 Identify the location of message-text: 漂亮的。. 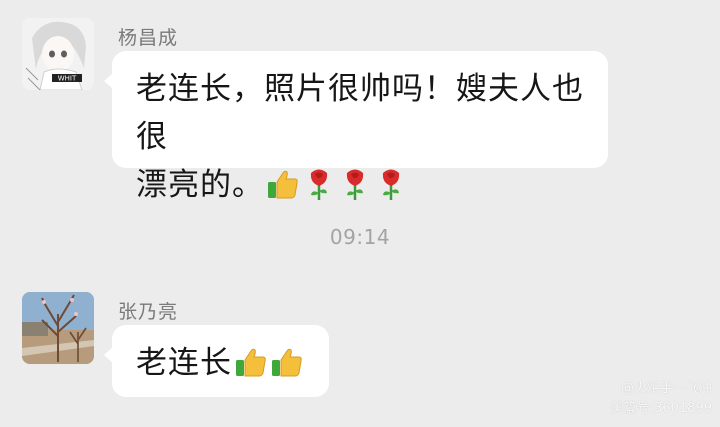
(200, 185).